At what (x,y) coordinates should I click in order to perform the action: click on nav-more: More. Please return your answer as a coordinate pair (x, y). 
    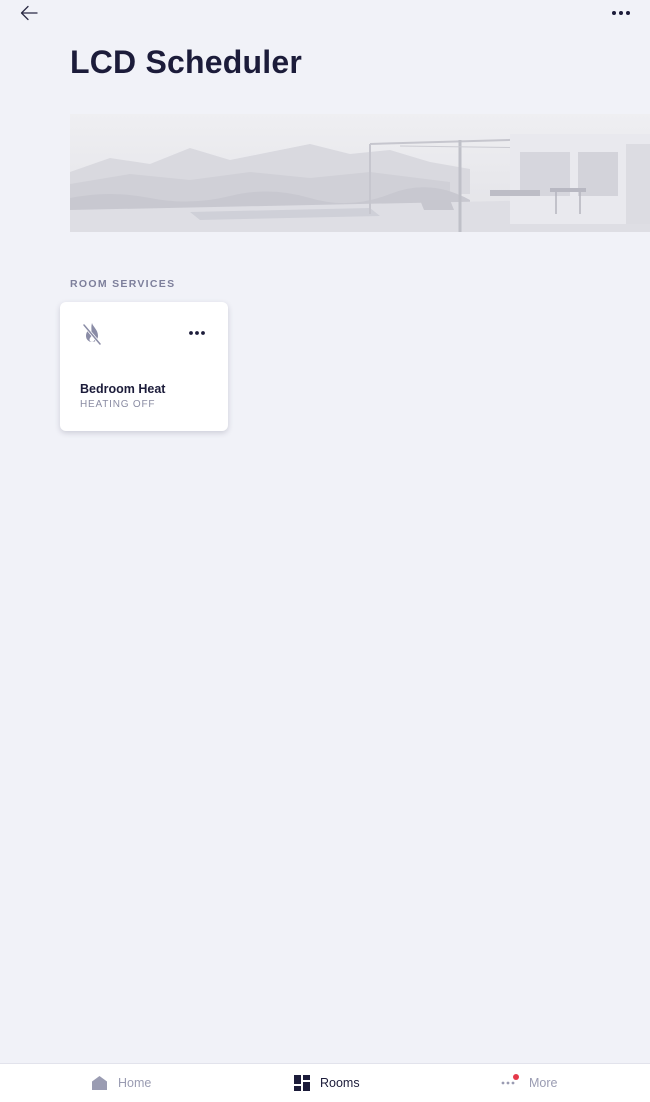
    Looking at the image, I should click on (529, 1083).